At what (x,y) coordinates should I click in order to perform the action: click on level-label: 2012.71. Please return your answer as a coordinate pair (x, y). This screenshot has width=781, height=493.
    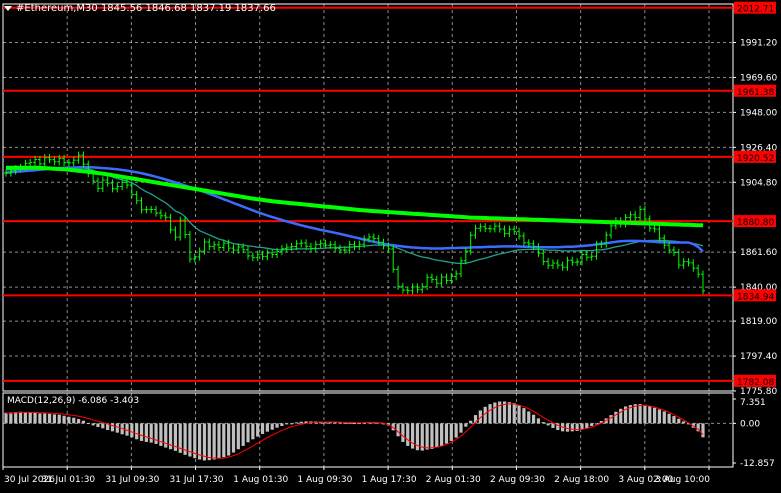
    Looking at the image, I should click on (755, 10).